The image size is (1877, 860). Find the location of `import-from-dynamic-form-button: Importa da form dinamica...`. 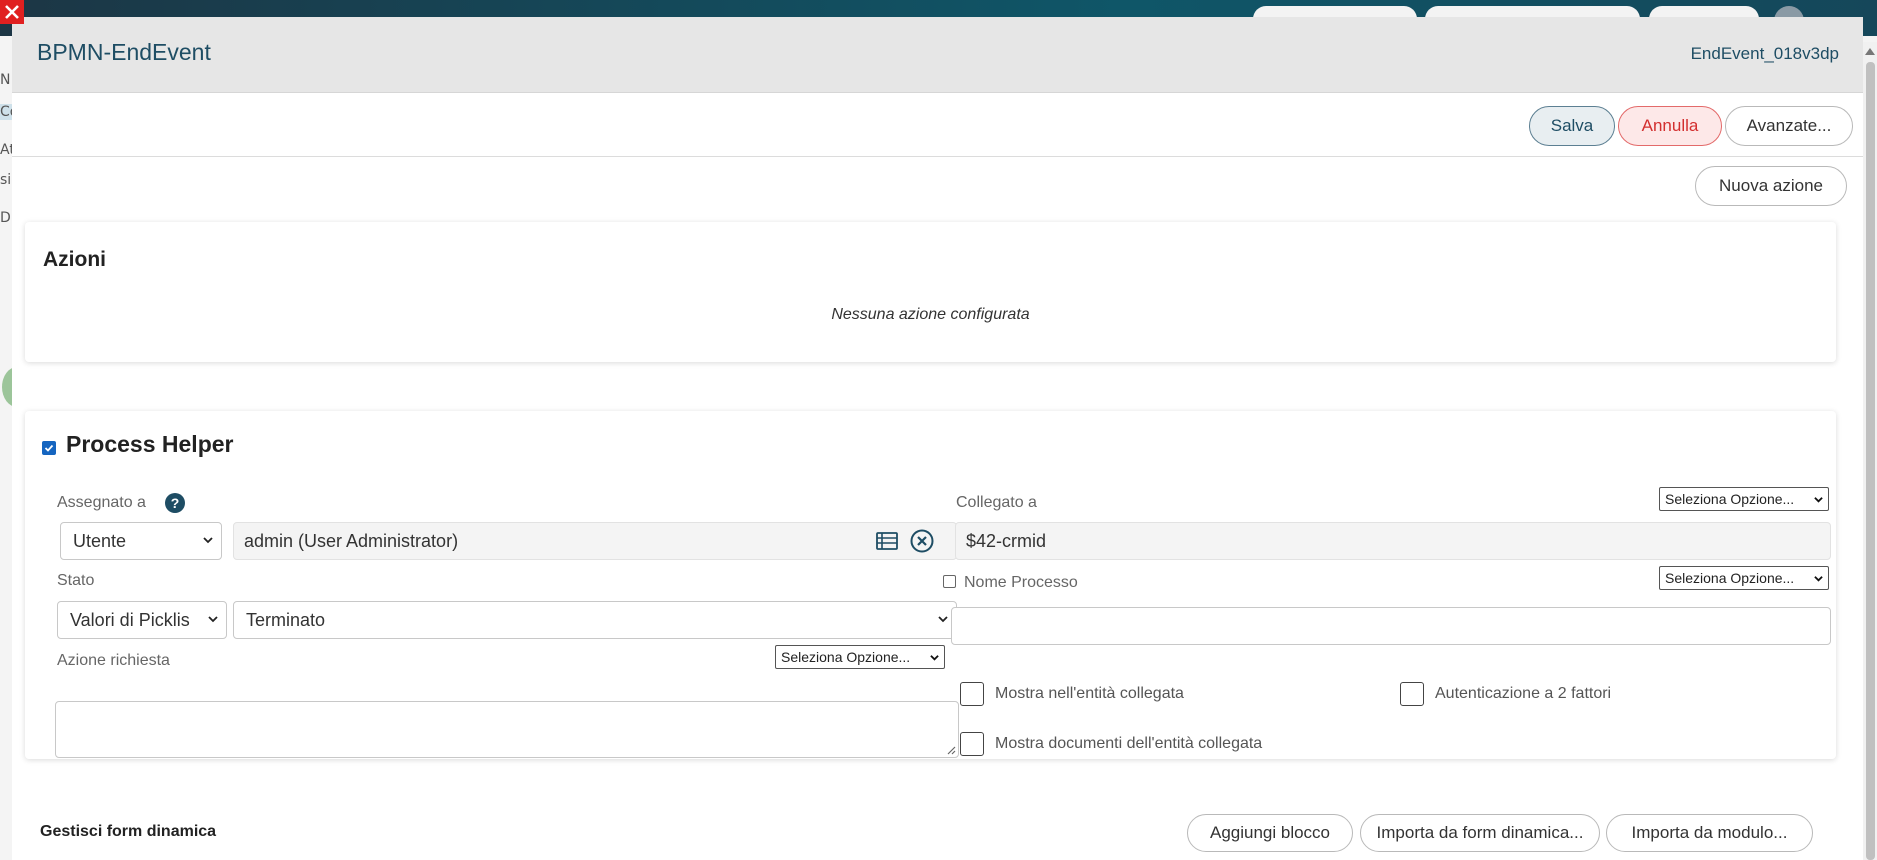

import-from-dynamic-form-button: Importa da form dinamica... is located at coordinates (1480, 833).